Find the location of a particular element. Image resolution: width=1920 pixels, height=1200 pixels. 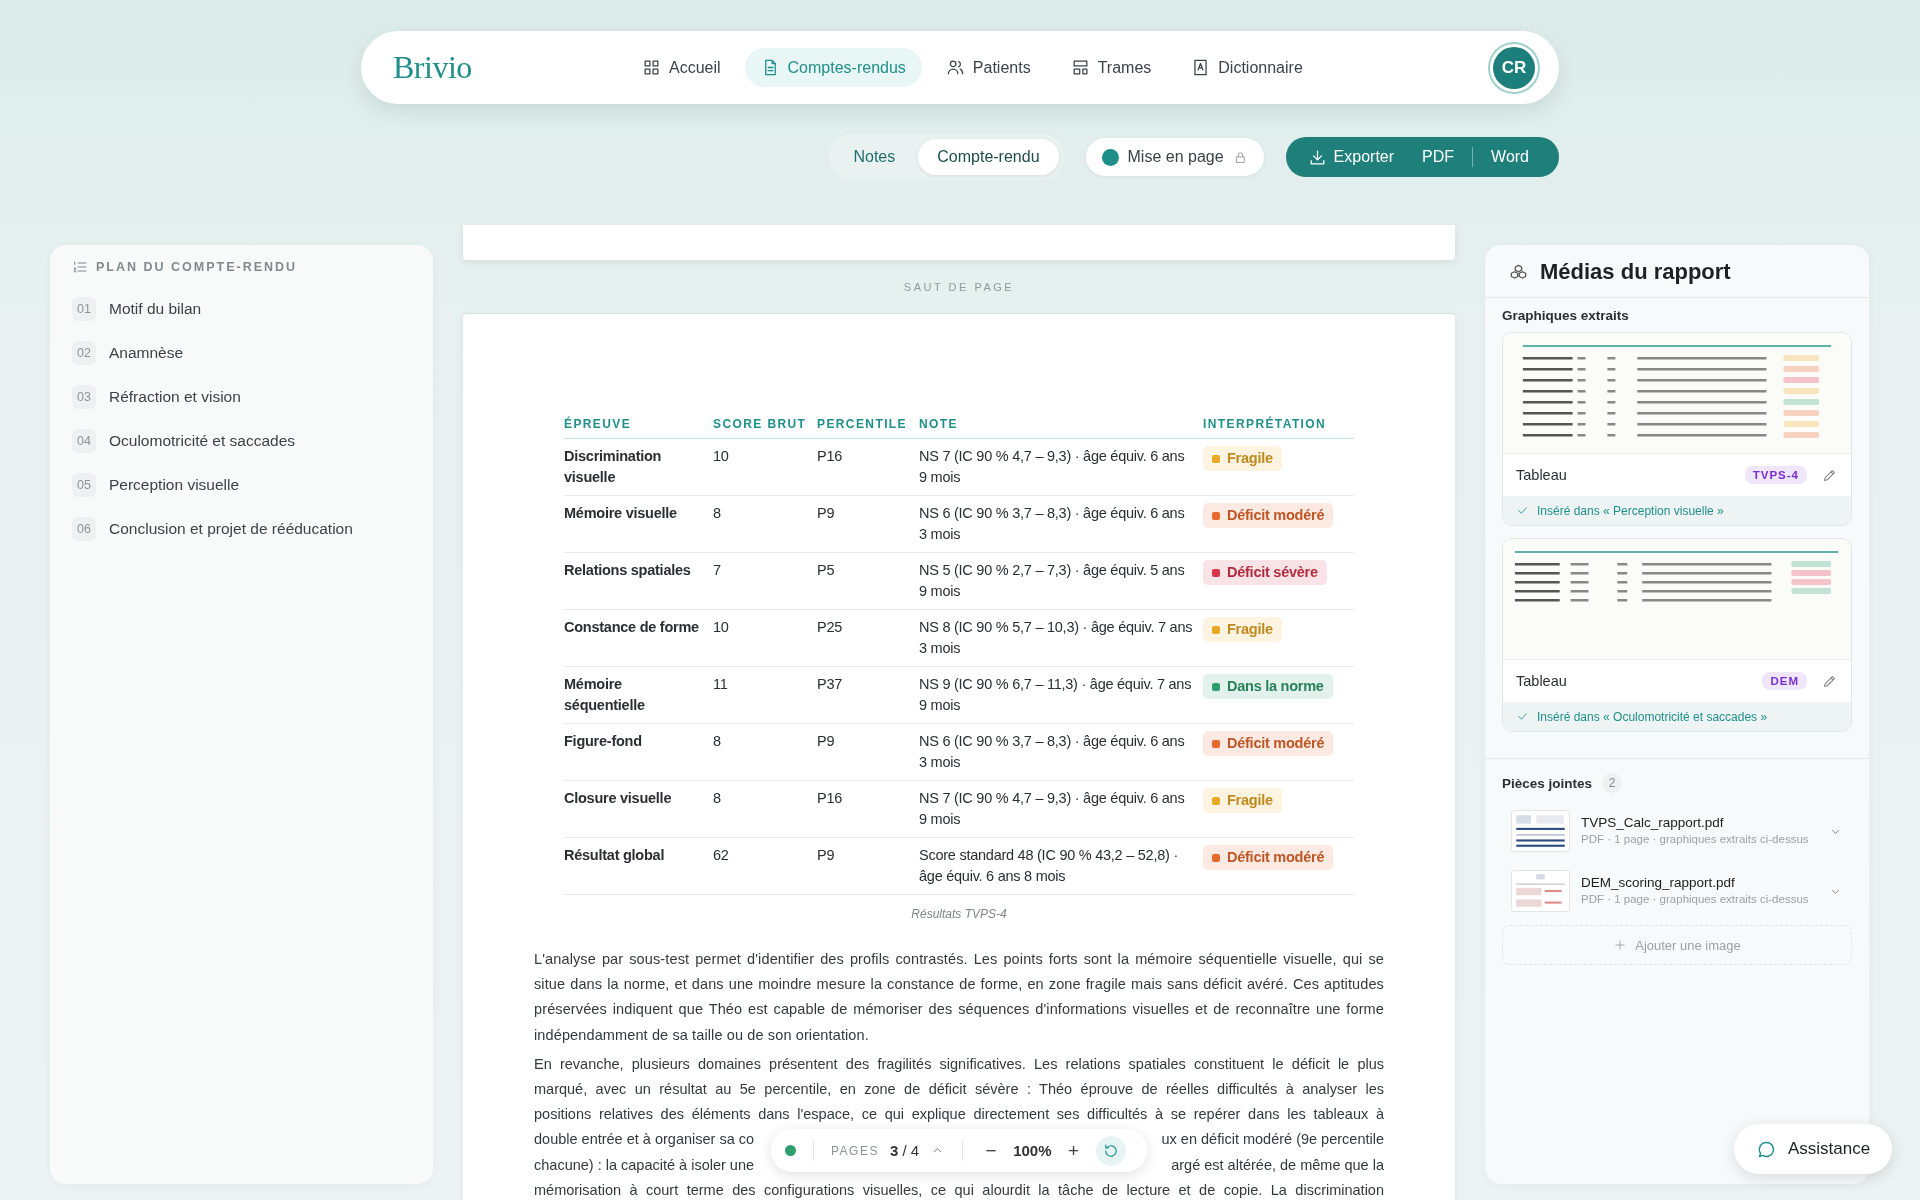

file-name: TVPS_Calc_rapport.pdf is located at coordinates (1653, 822).